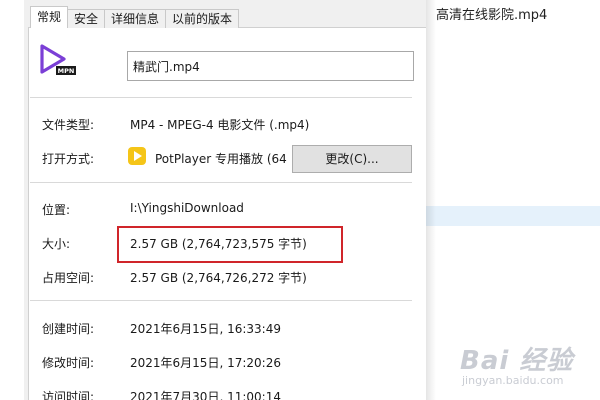 The height and width of the screenshot is (400, 600). Describe the element at coordinates (431, 200) in the screenshot. I see `dialog-shadow` at that location.